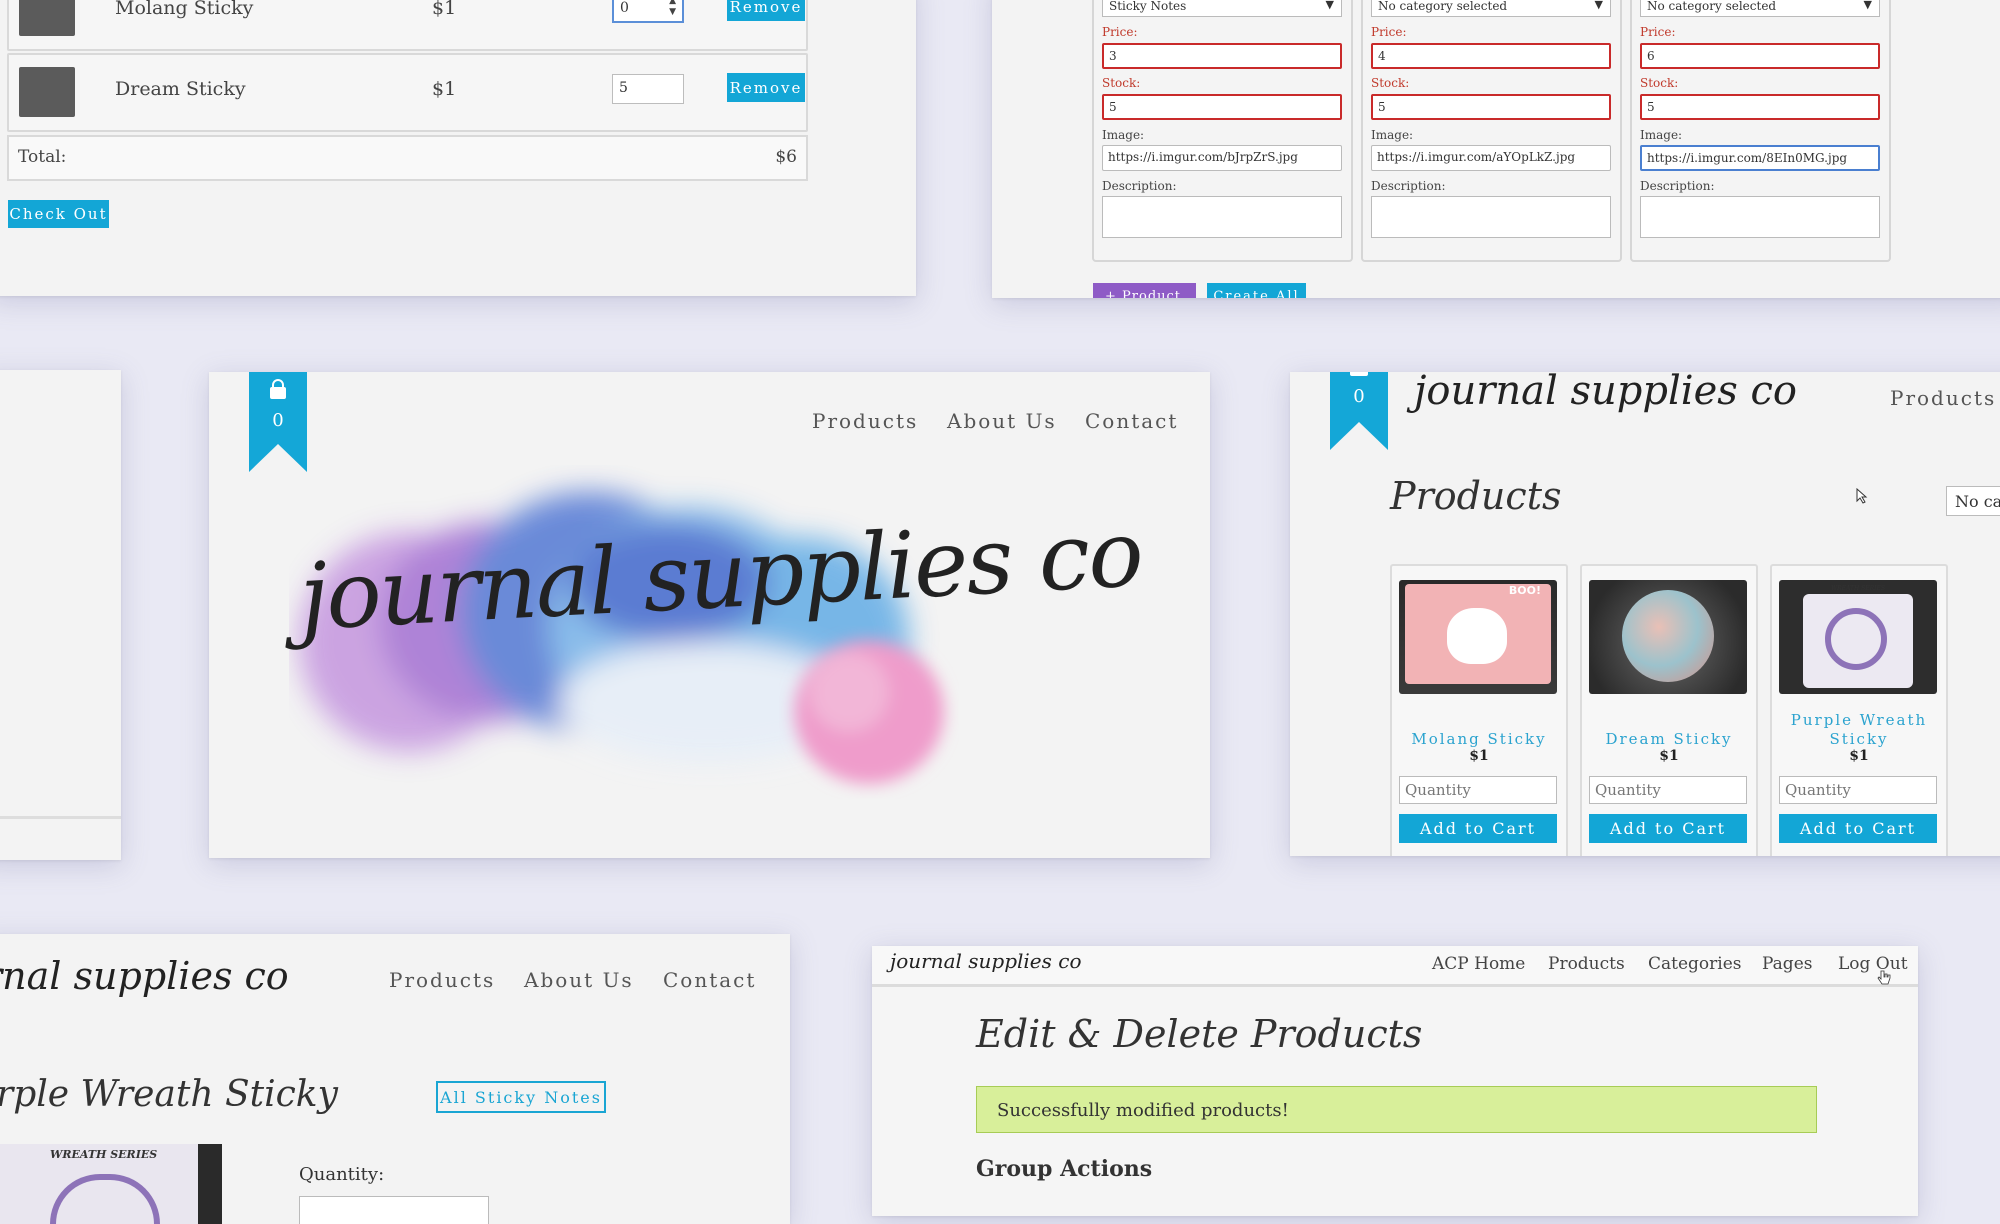 The height and width of the screenshot is (1224, 2000). What do you see at coordinates (1359, 374) in the screenshot?
I see `shopping-bag-icon` at bounding box center [1359, 374].